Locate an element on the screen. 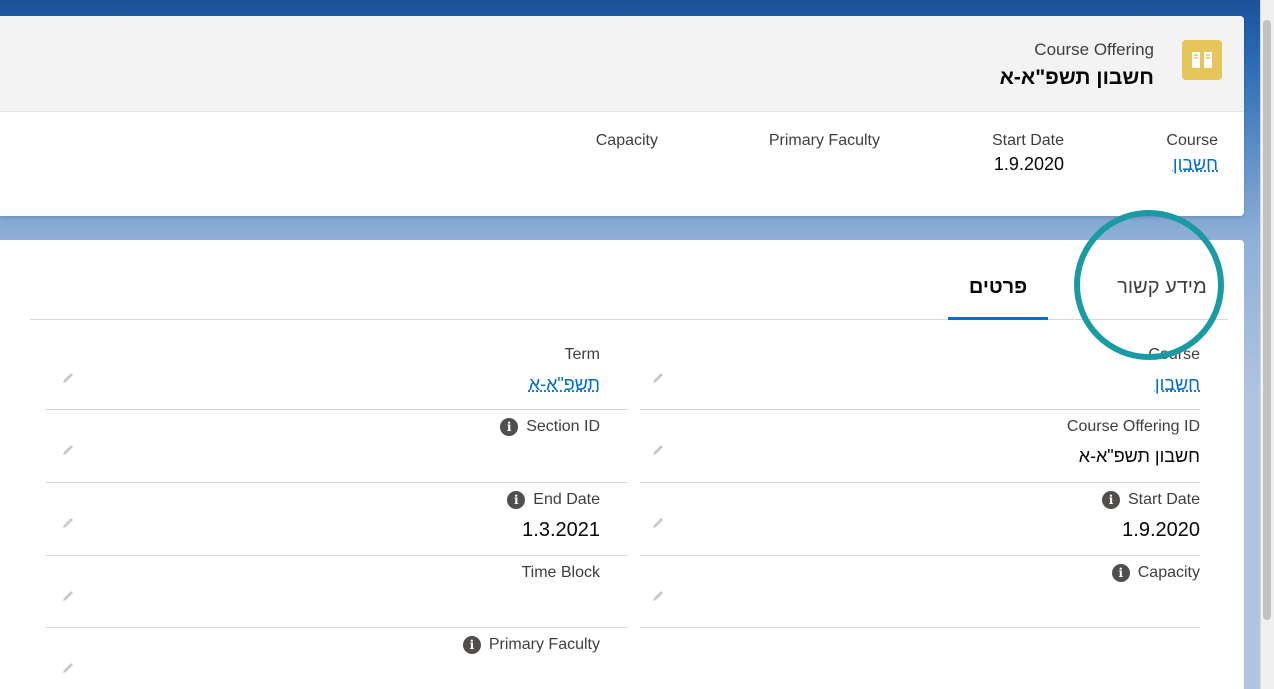 Image resolution: width=1274 pixels, height=689 pixels. field-label: Capacity is located at coordinates (1168, 572).